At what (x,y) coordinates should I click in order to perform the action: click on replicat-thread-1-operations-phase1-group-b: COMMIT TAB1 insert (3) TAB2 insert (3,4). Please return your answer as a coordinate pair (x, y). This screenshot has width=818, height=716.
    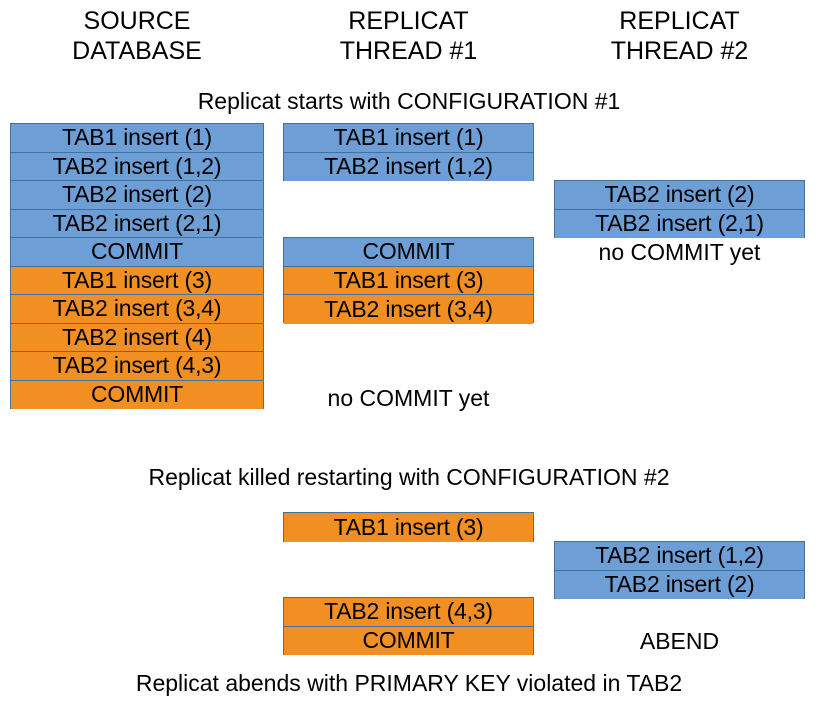
    Looking at the image, I should click on (408, 280).